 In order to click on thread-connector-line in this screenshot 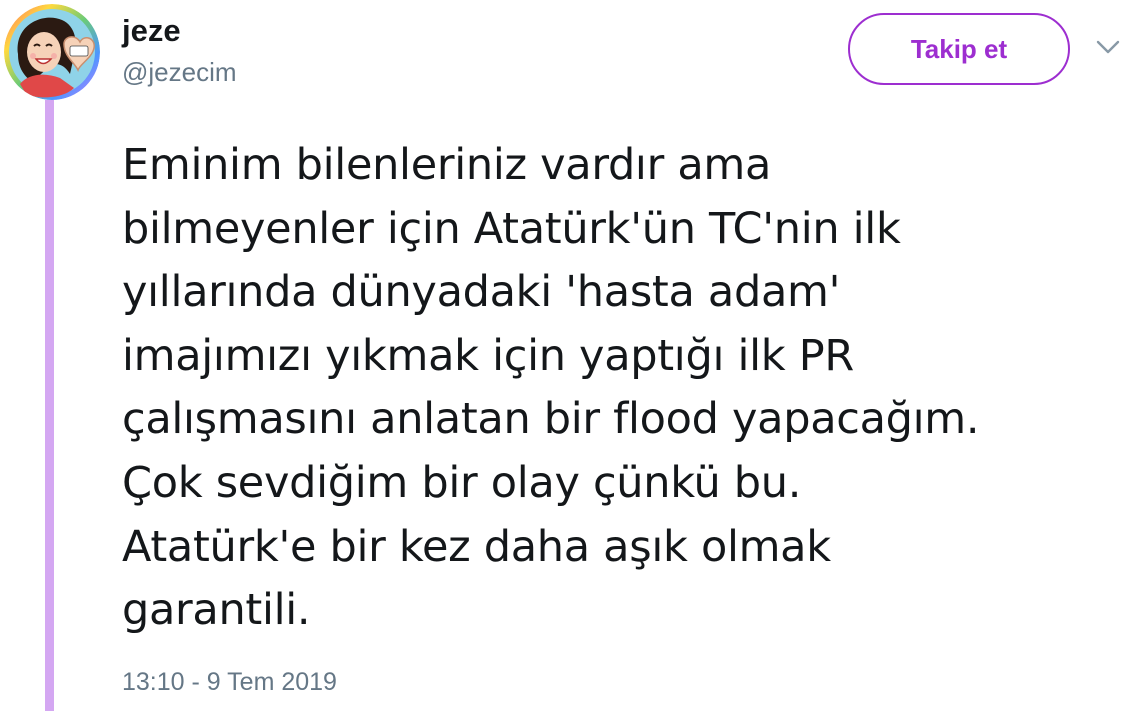, I will do `click(49, 405)`.